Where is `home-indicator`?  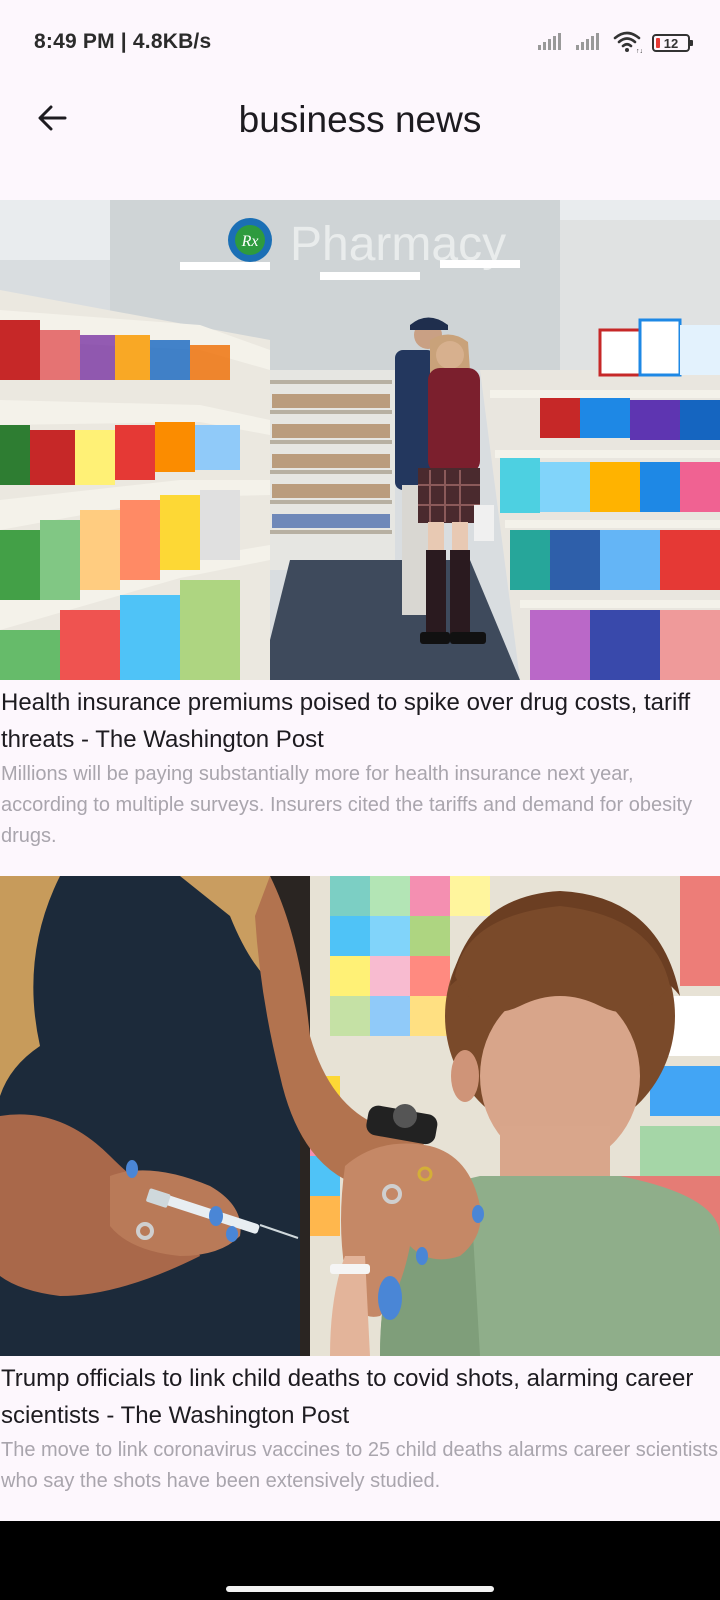 home-indicator is located at coordinates (360, 1589).